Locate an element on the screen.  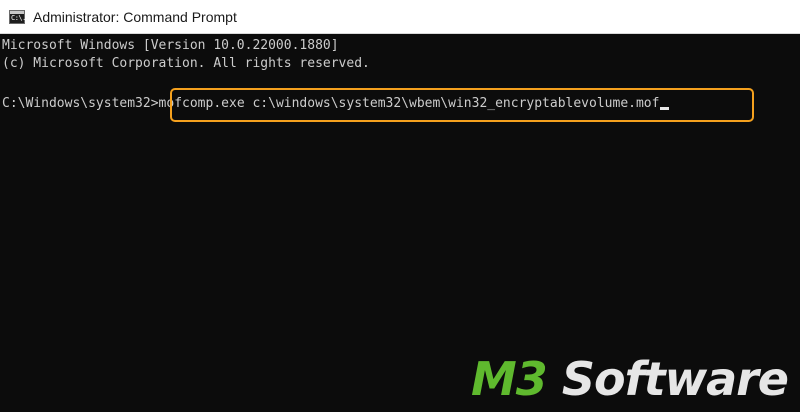
watermark-part2: Software is located at coordinates (667, 379).